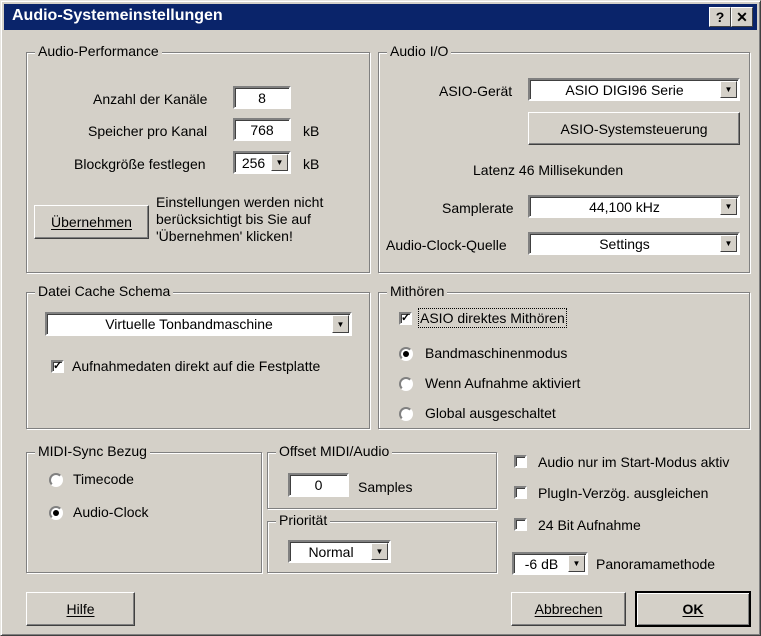 This screenshot has width=761, height=636. I want to click on window-title: Audio-Systemeinstellungen, so click(117, 15).